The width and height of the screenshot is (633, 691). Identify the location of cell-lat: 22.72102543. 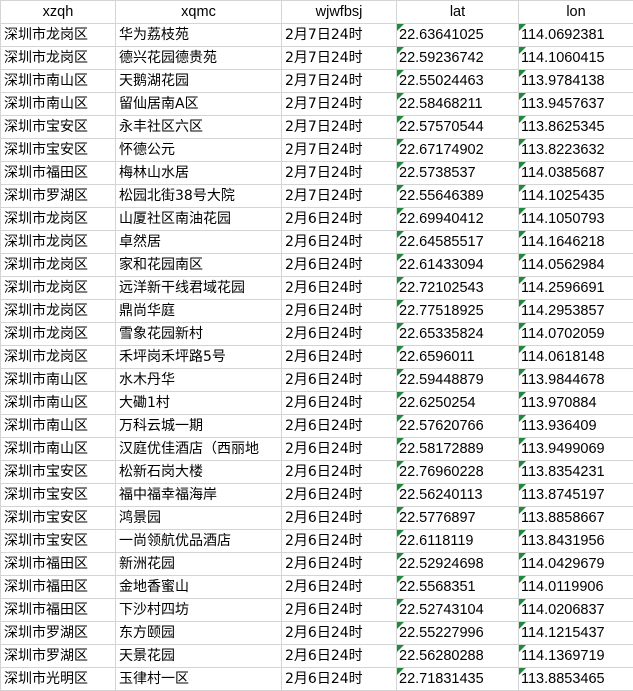
(458, 288).